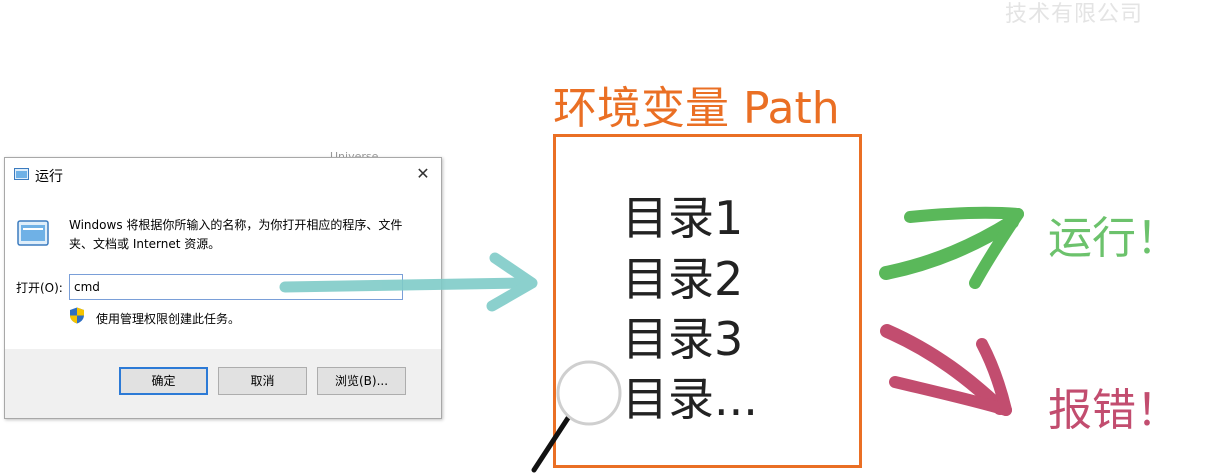 Image resolution: width=1223 pixels, height=473 pixels. Describe the element at coordinates (408, 282) in the screenshot. I see `arrow-right-icon` at that location.